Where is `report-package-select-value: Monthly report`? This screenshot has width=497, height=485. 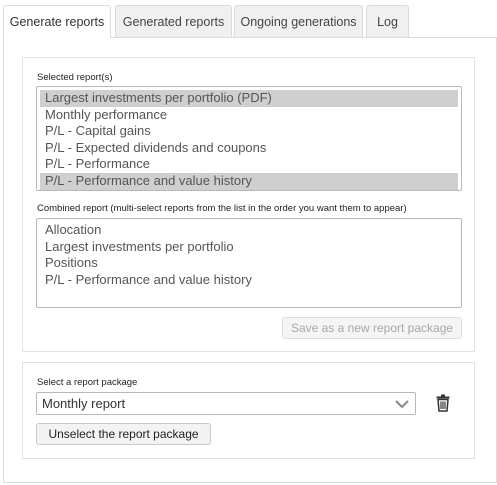
report-package-select-value: Monthly report is located at coordinates (84, 403).